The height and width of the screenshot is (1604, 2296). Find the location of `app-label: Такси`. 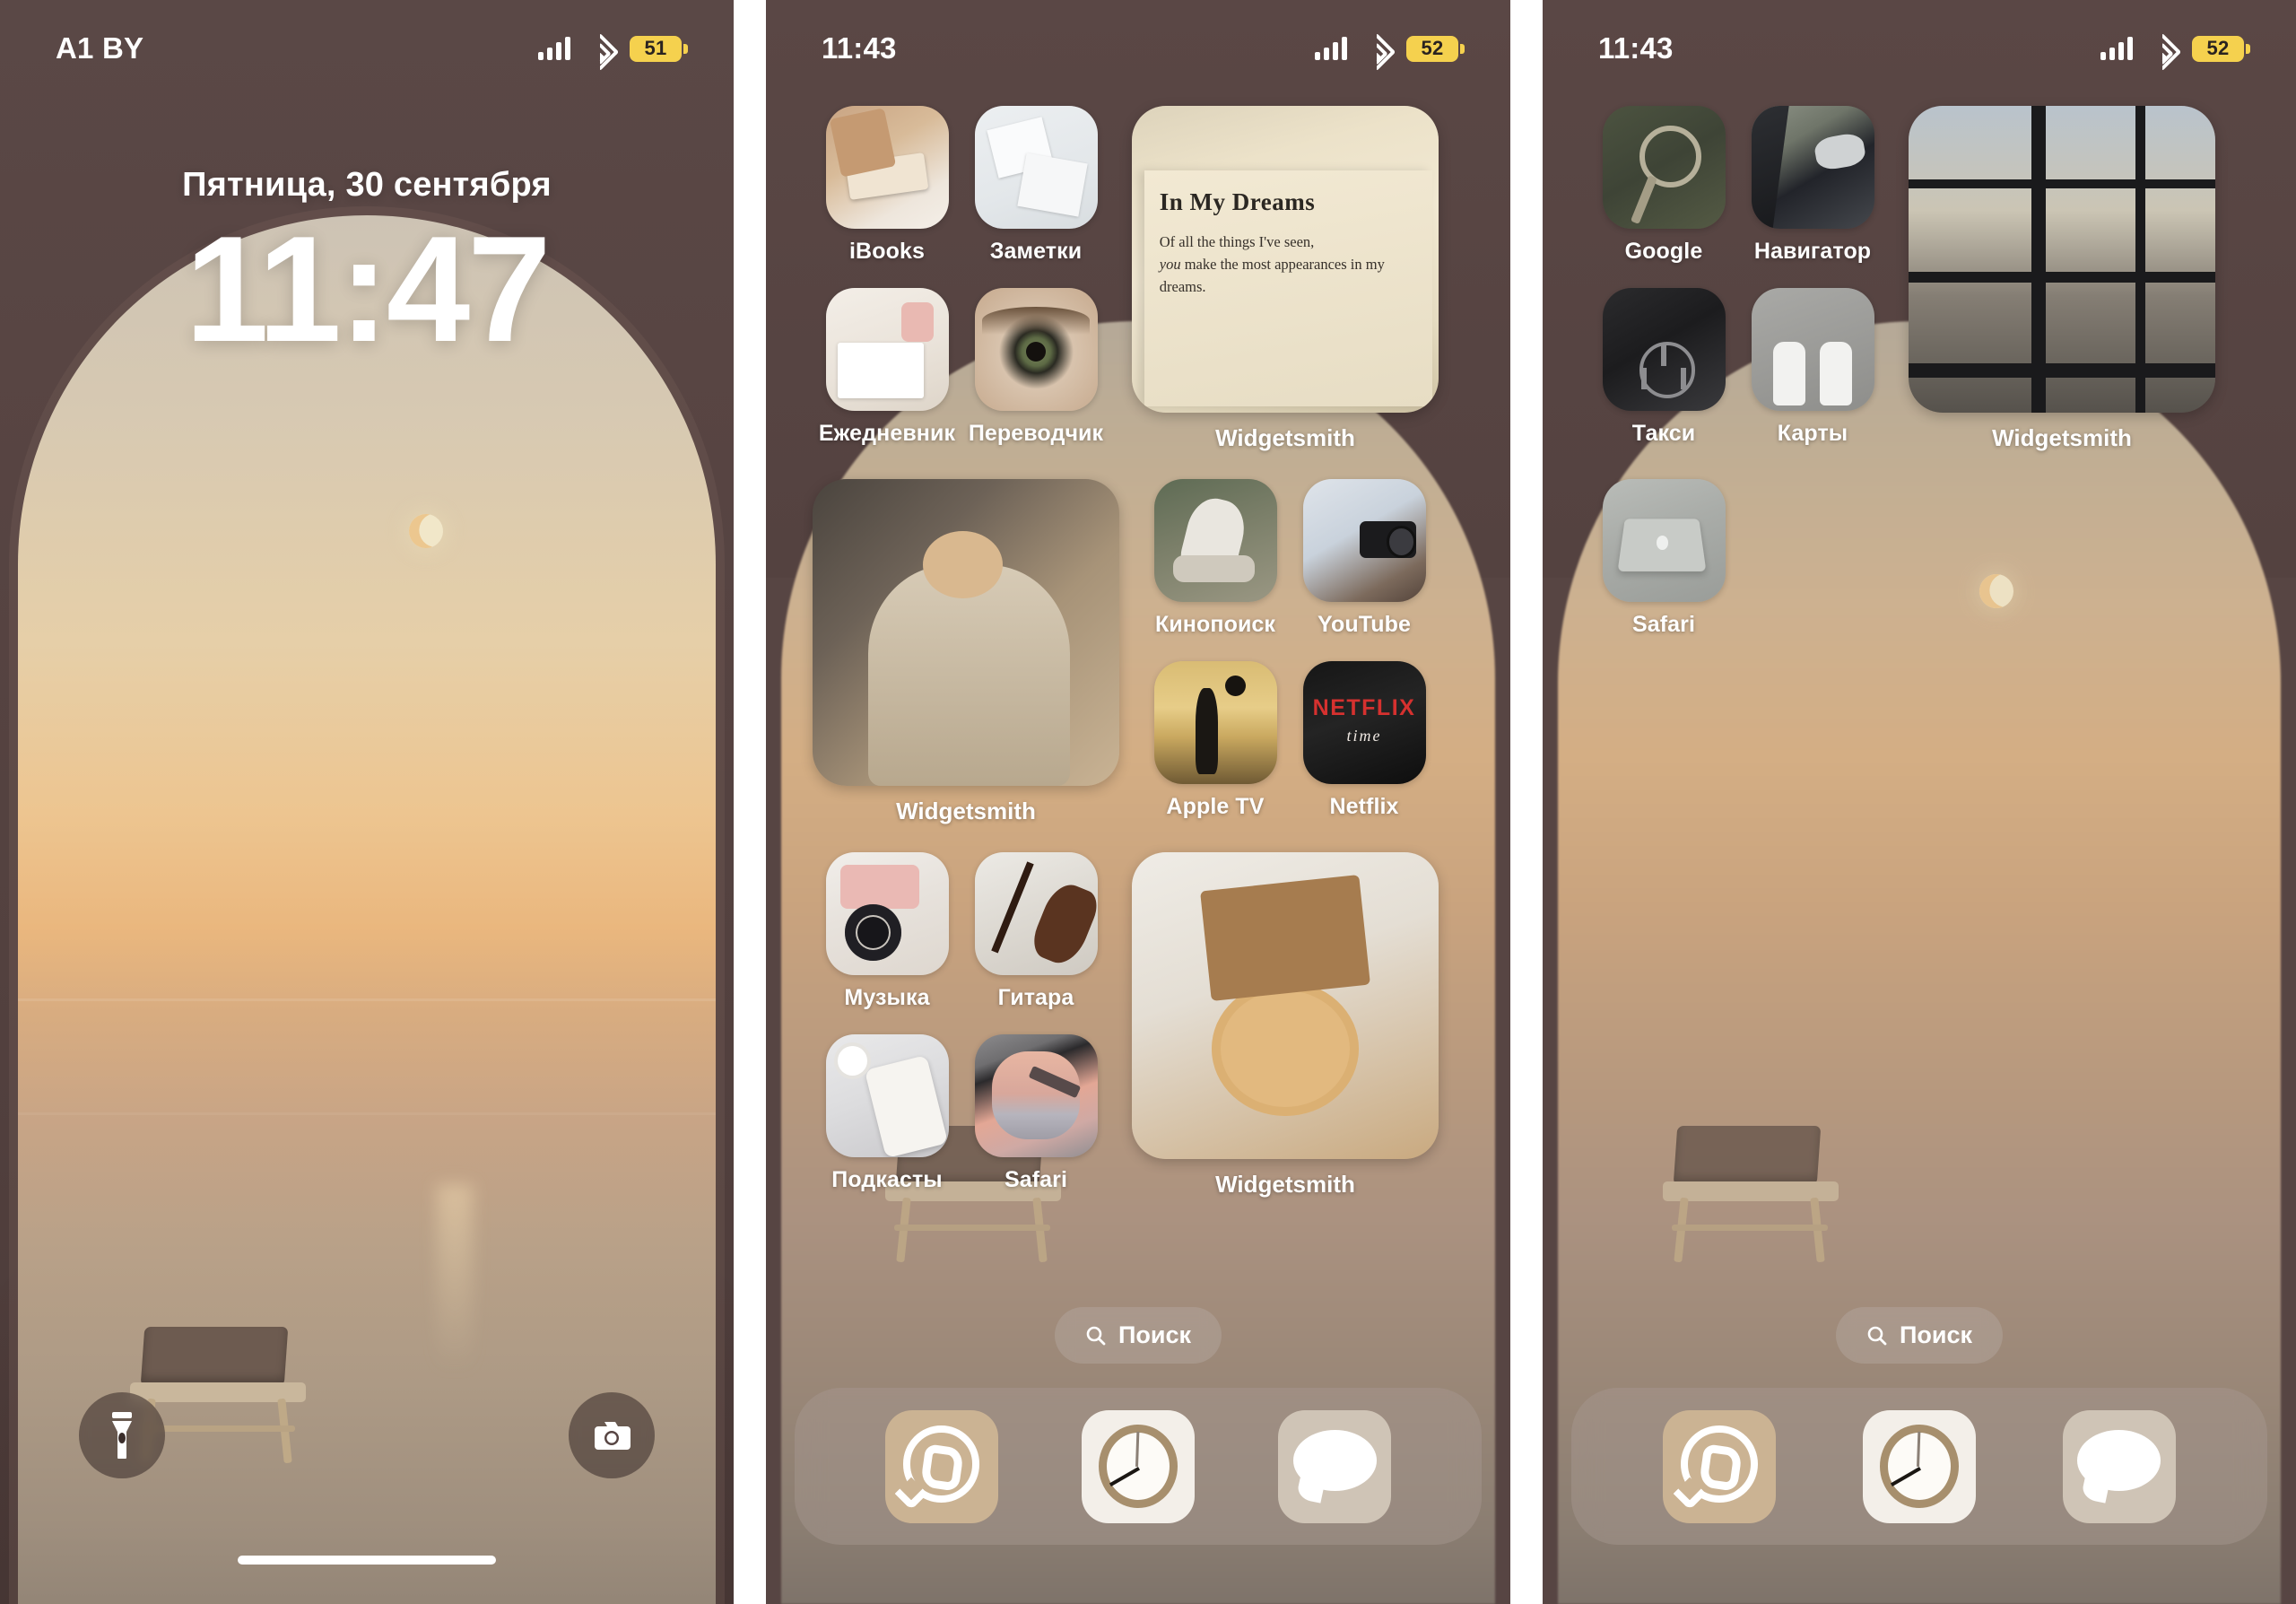

app-label: Такси is located at coordinates (1663, 433).